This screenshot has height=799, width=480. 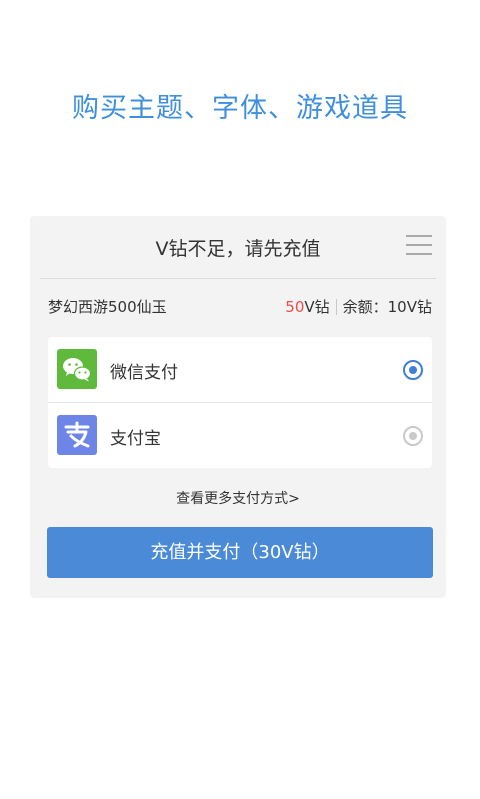 What do you see at coordinates (240, 369) in the screenshot?
I see `payment-option-wechat: 微信支付` at bounding box center [240, 369].